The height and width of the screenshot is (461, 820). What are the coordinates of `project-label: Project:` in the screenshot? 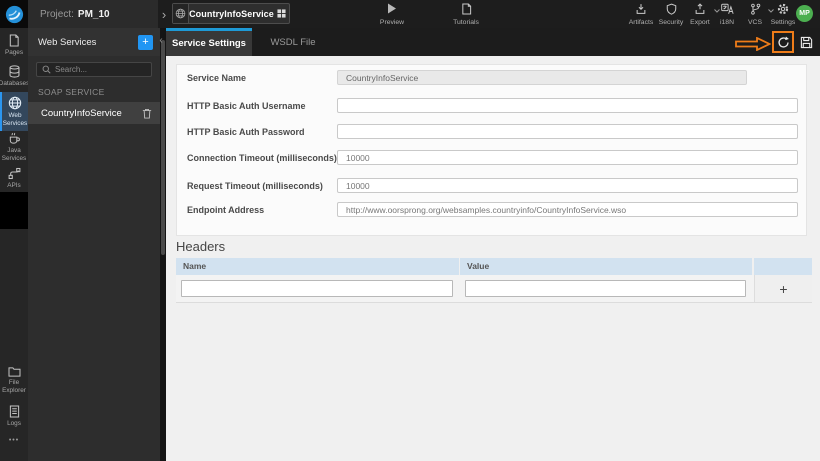 It's located at (57, 14).